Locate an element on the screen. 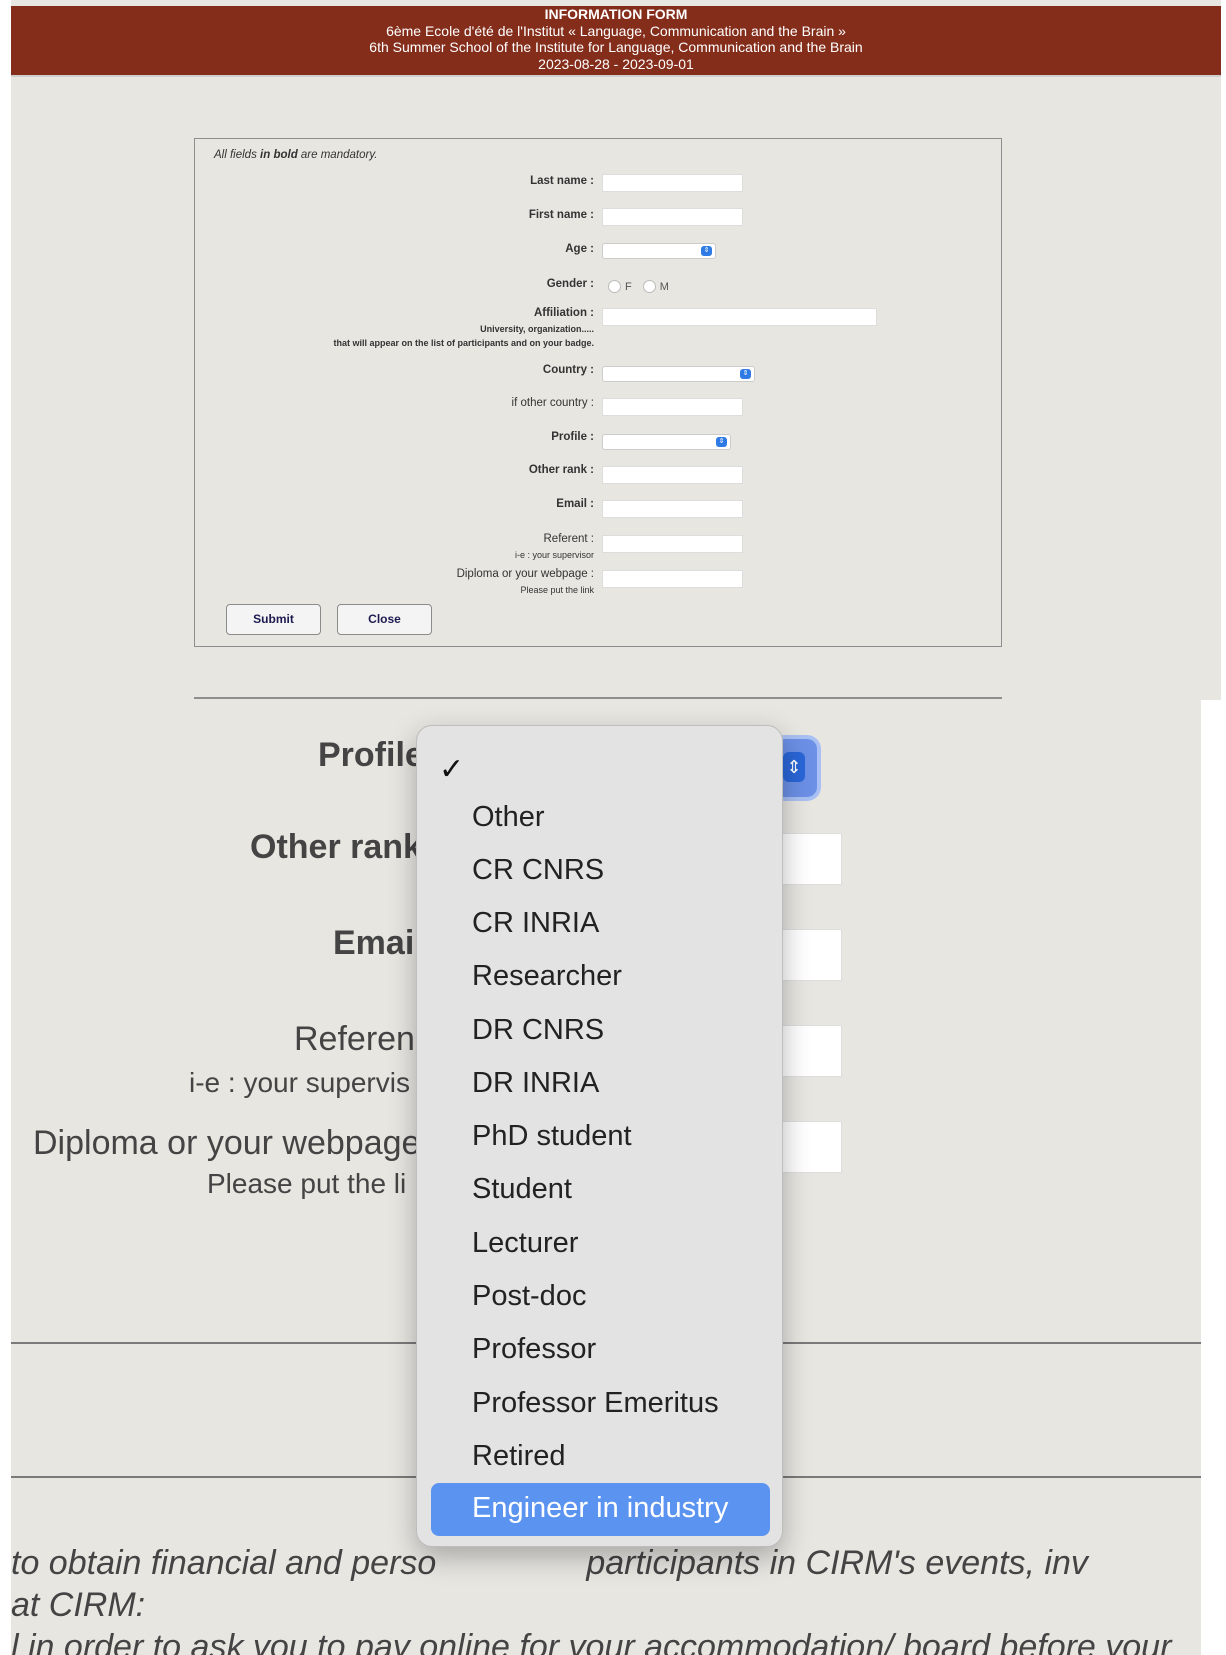 The image size is (1226, 1655). referent-label: Referent : is located at coordinates (569, 539).